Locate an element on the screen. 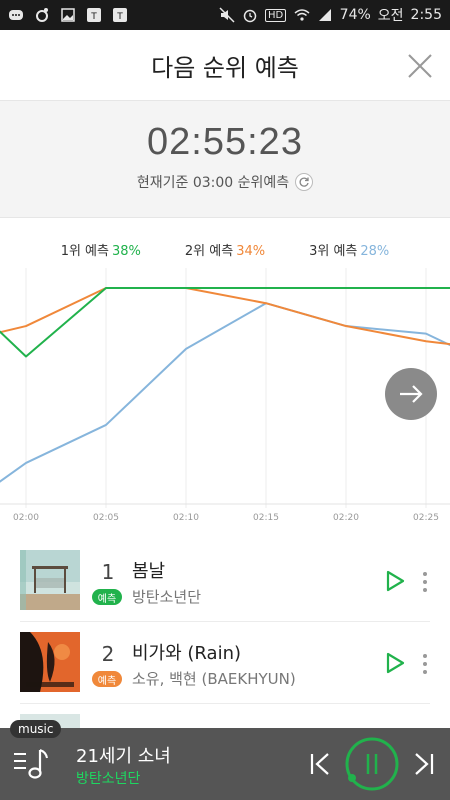  image-icon is located at coordinates (68, 15).